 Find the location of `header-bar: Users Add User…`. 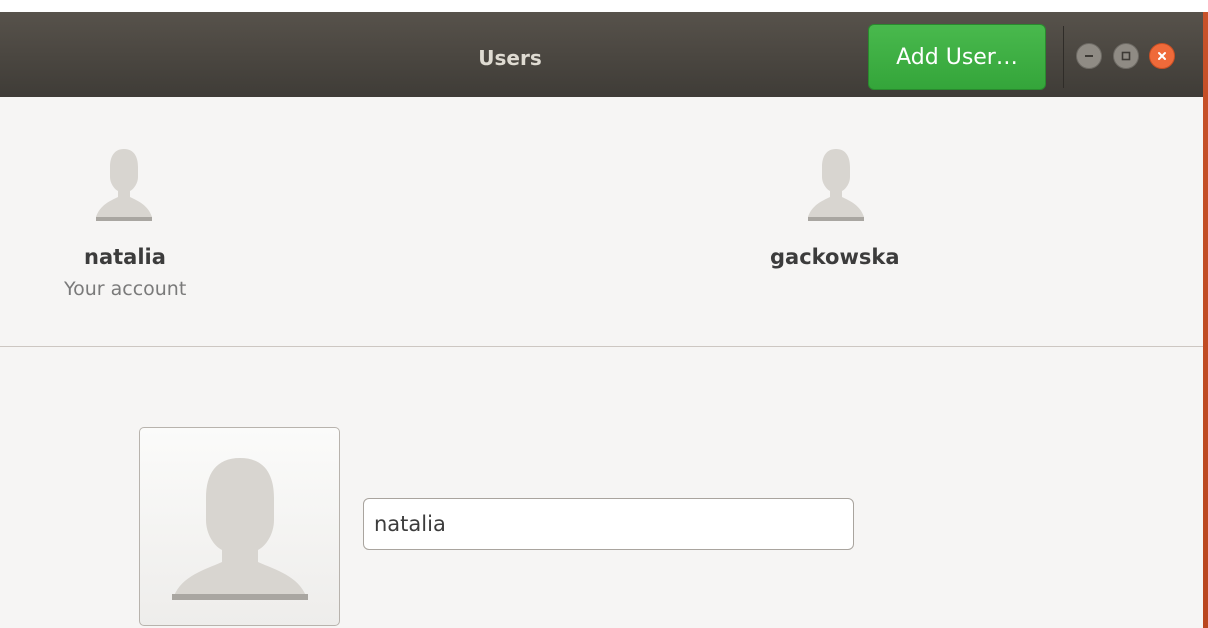

header-bar: Users Add User… is located at coordinates (601, 54).